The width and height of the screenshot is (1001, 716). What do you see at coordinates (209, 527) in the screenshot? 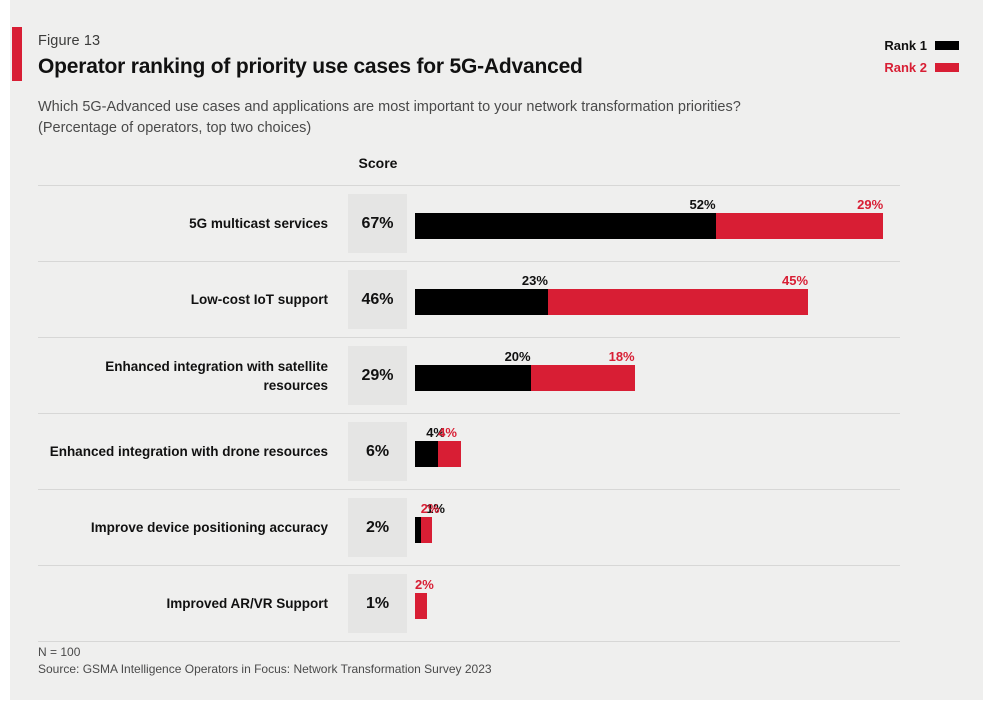
I see `chart-row-label: Improve device positioning accuracy` at bounding box center [209, 527].